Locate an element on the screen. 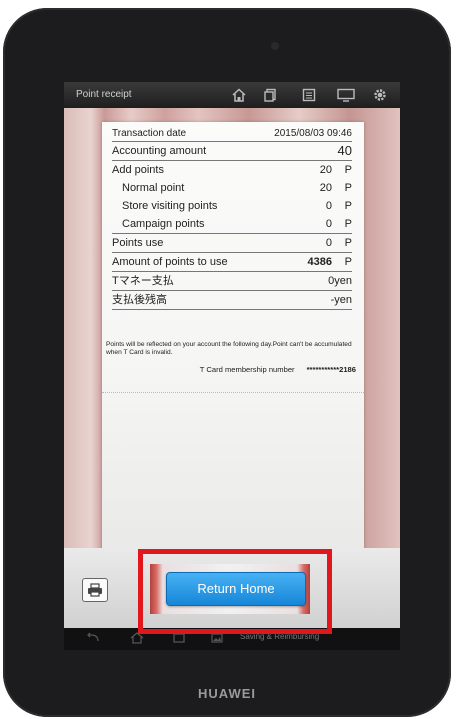 The width and height of the screenshot is (458, 719). list-icon is located at coordinates (309, 95).